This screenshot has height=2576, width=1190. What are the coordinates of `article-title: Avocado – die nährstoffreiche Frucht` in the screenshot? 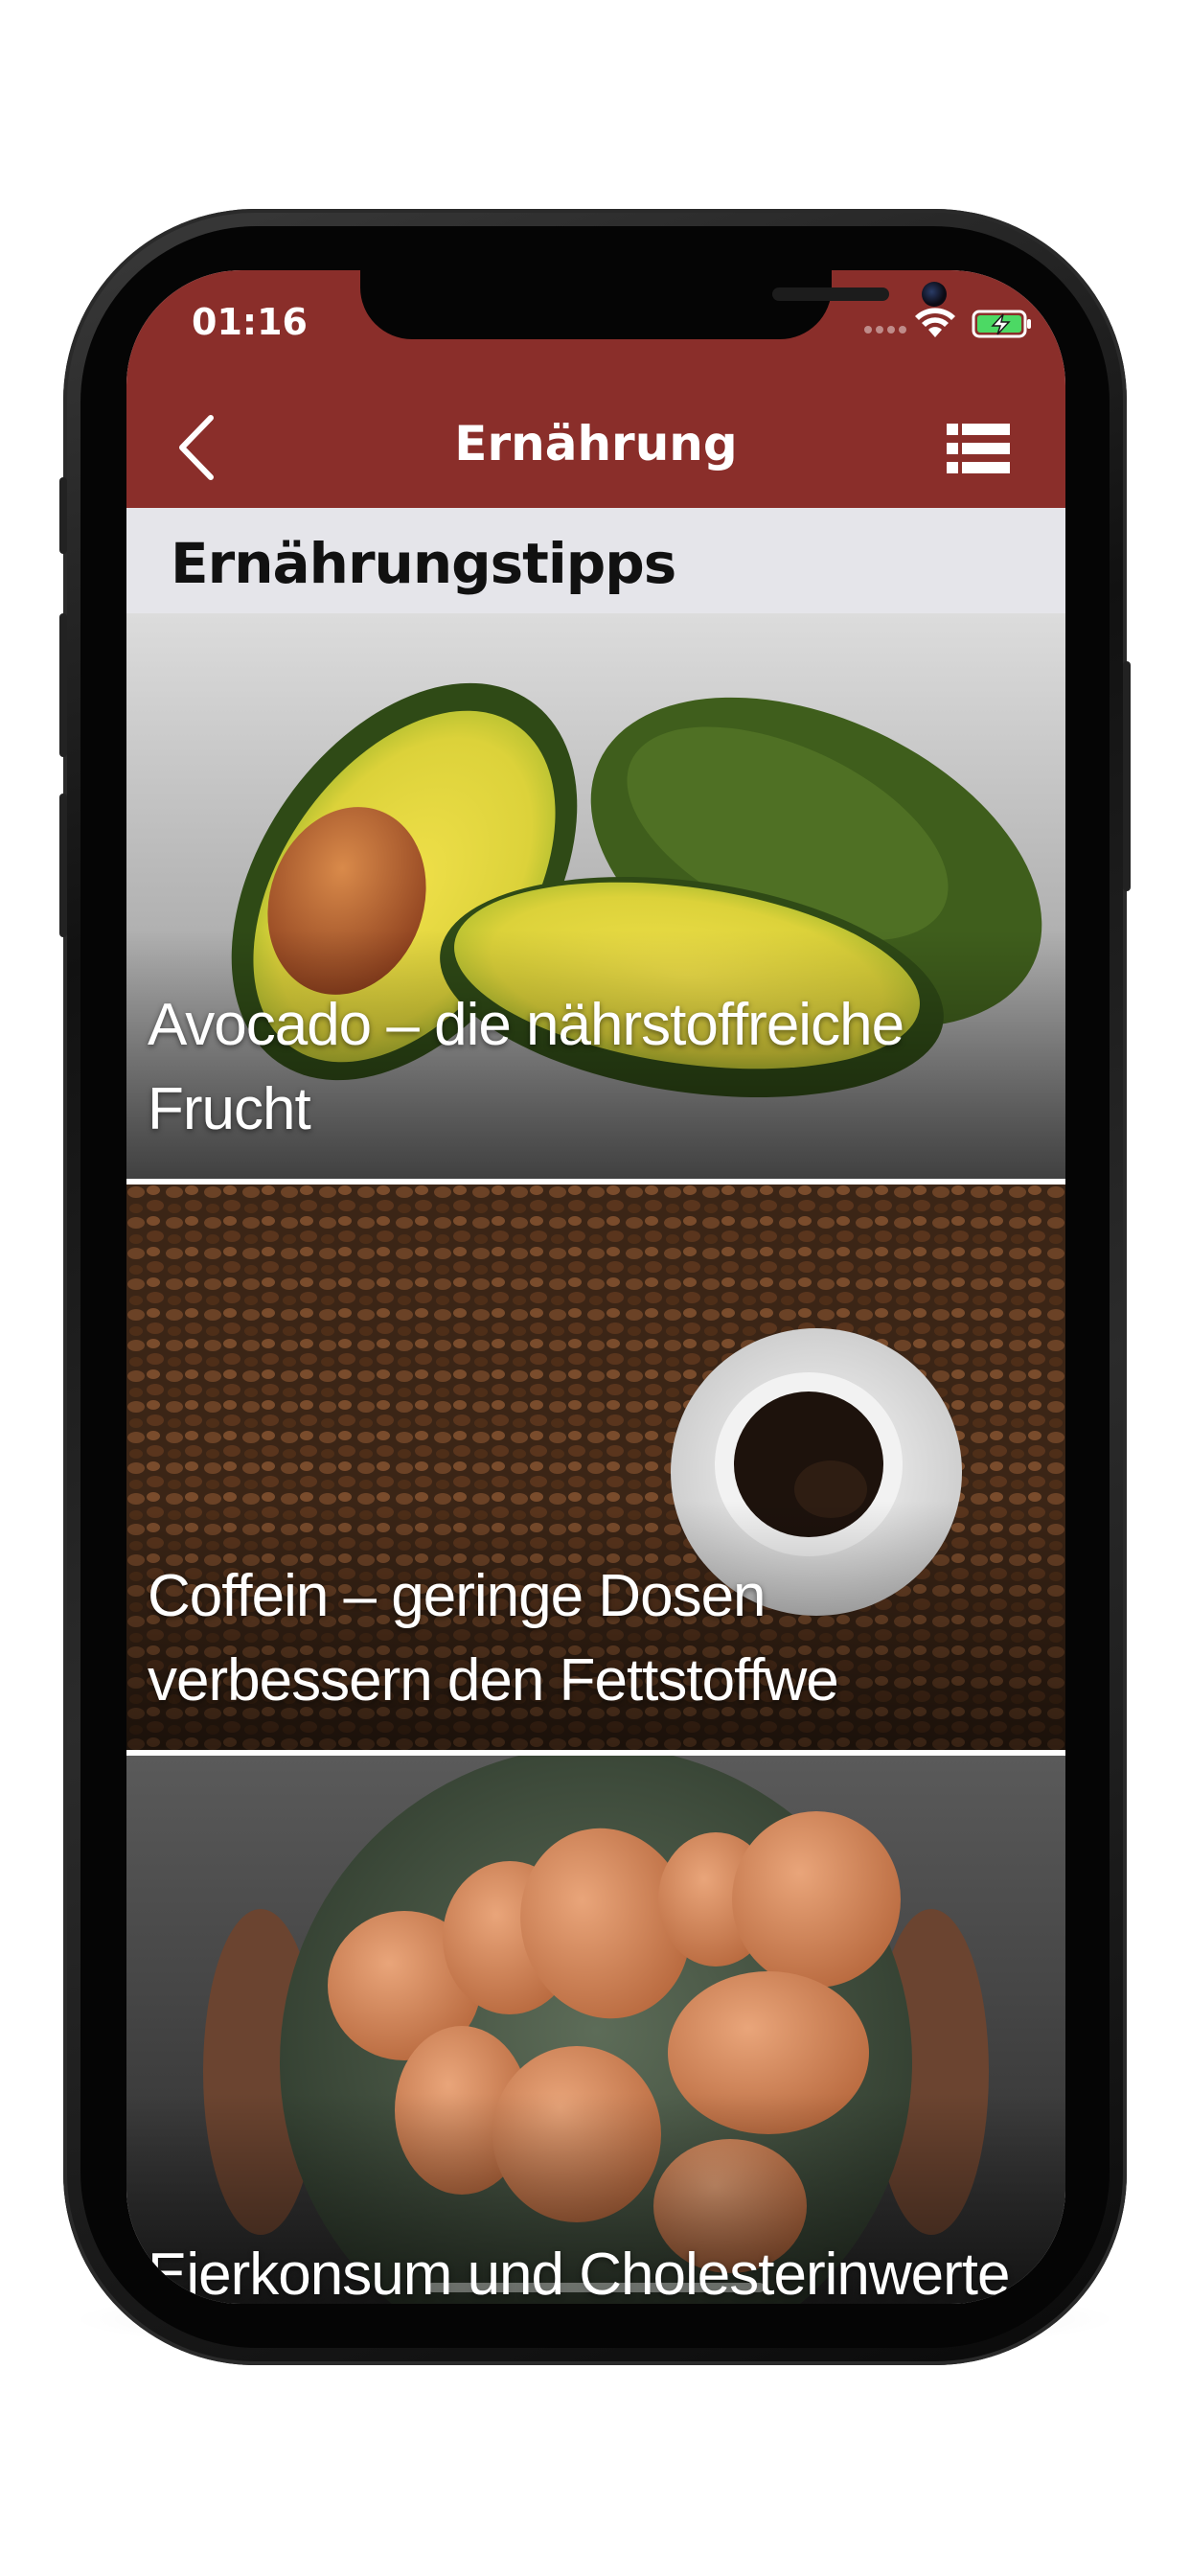 It's located at (526, 1067).